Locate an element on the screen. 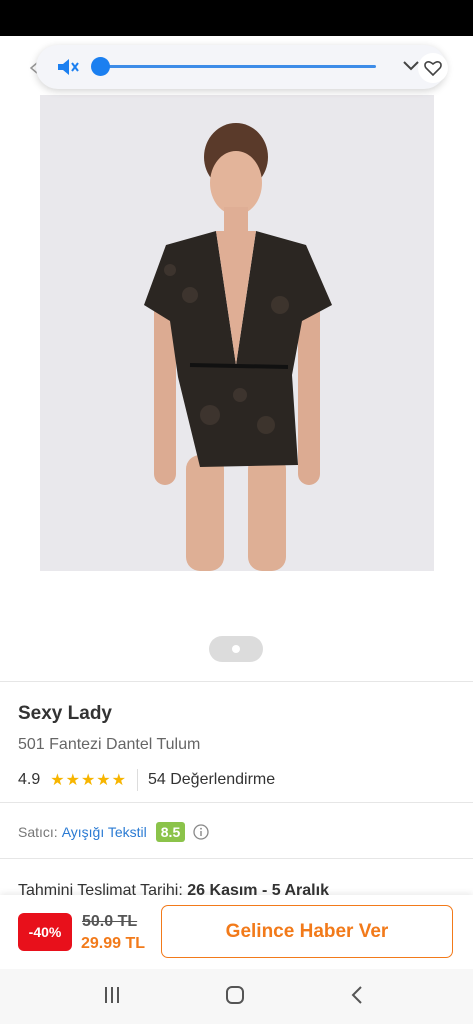 Image resolution: width=473 pixels, height=1024 pixels. status-bar is located at coordinates (236, 18).